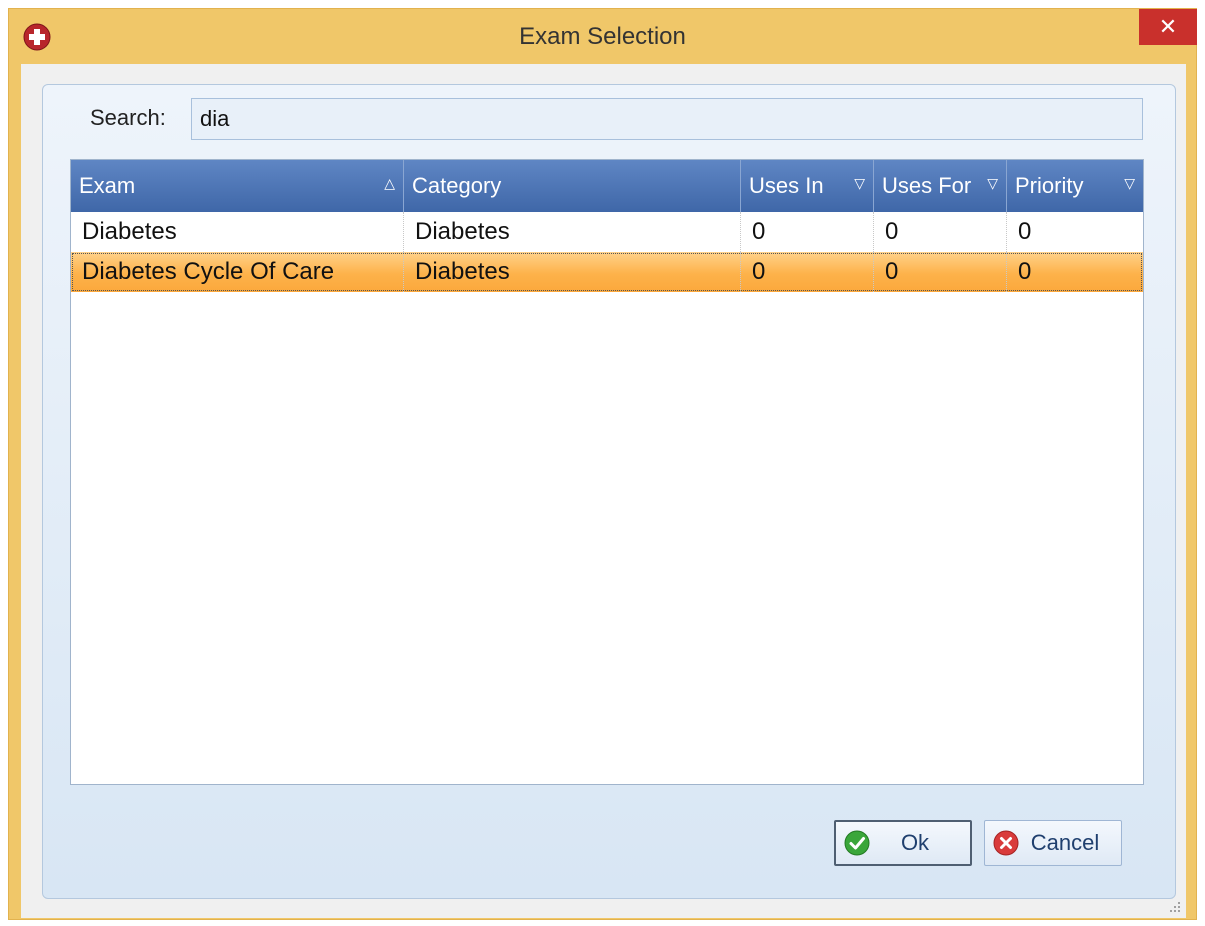 This screenshot has height=926, width=1205. What do you see at coordinates (667, 119) in the screenshot?
I see `search-input` at bounding box center [667, 119].